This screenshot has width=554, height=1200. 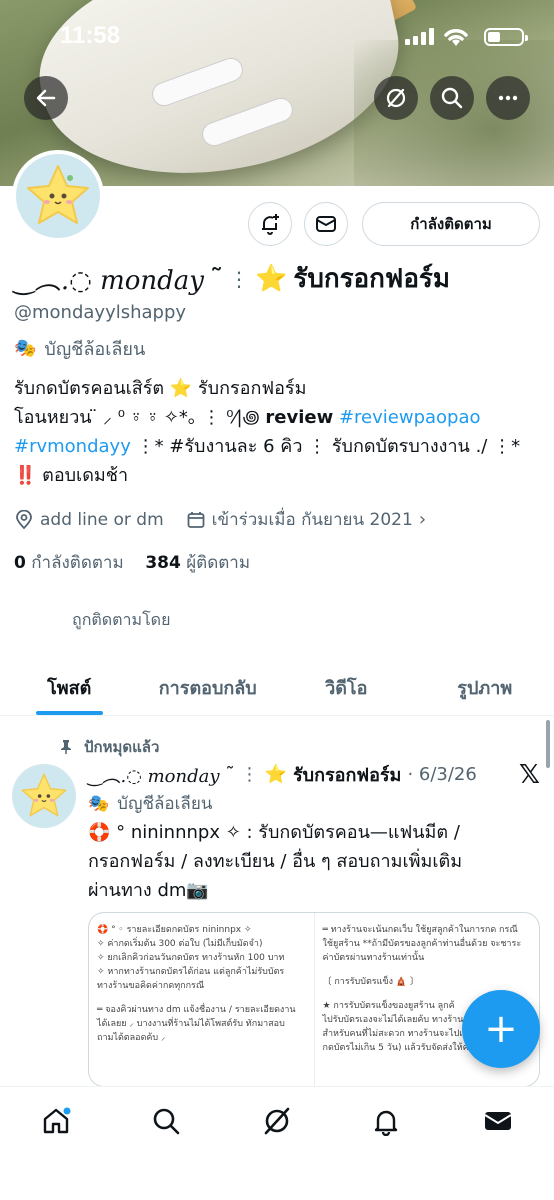 What do you see at coordinates (90, 35) in the screenshot?
I see `status-time: 11:58` at bounding box center [90, 35].